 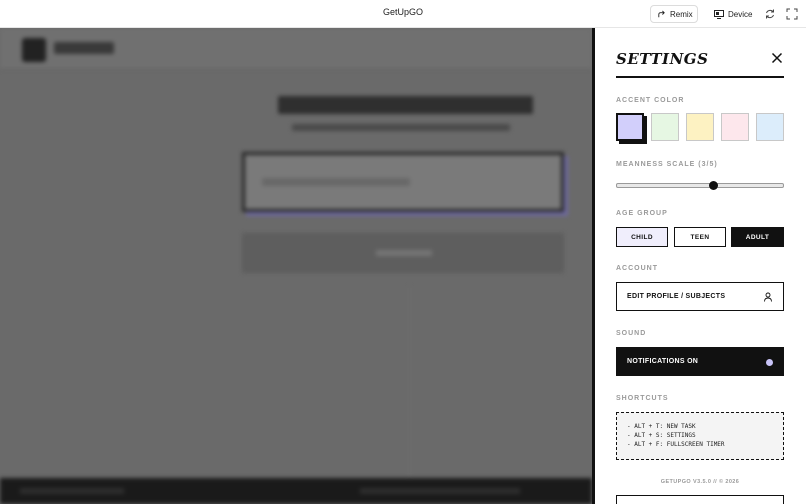 I want to click on bg-divider, so click(x=409, y=381).